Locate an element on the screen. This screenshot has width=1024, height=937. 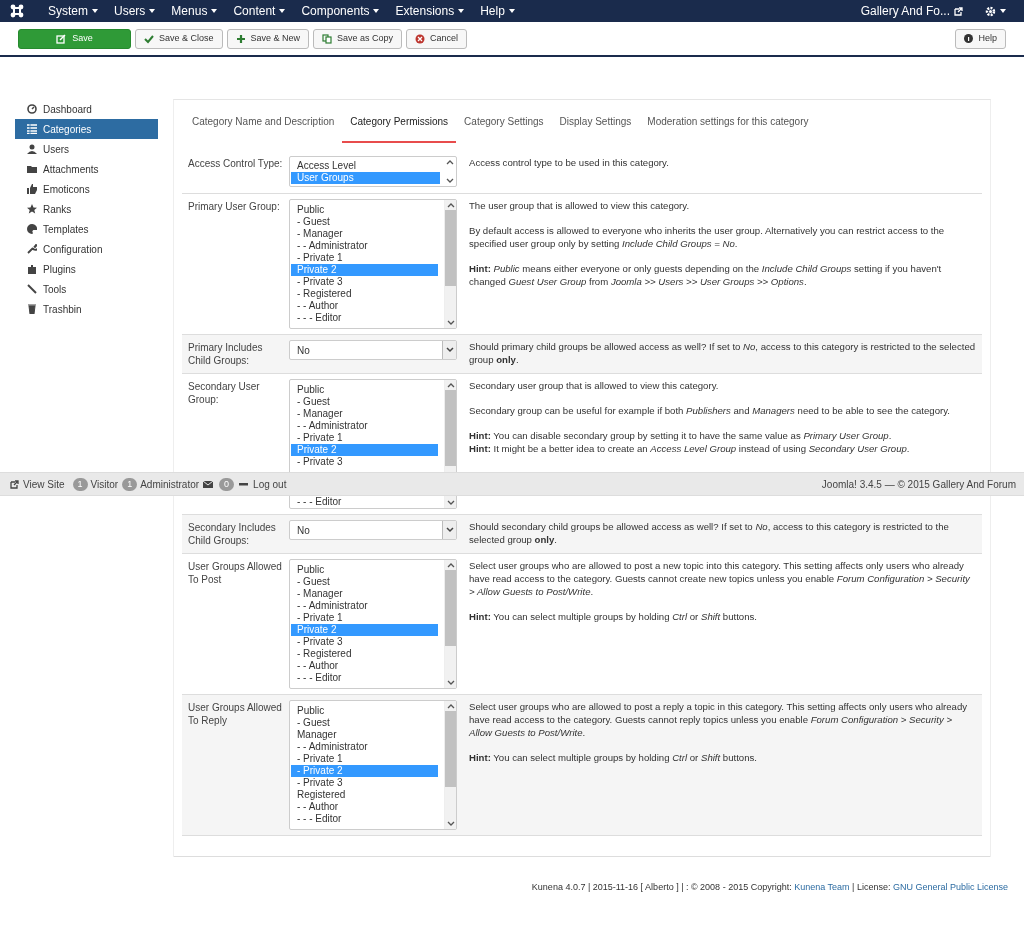
view-site-link: View Site is located at coordinates (37, 484).